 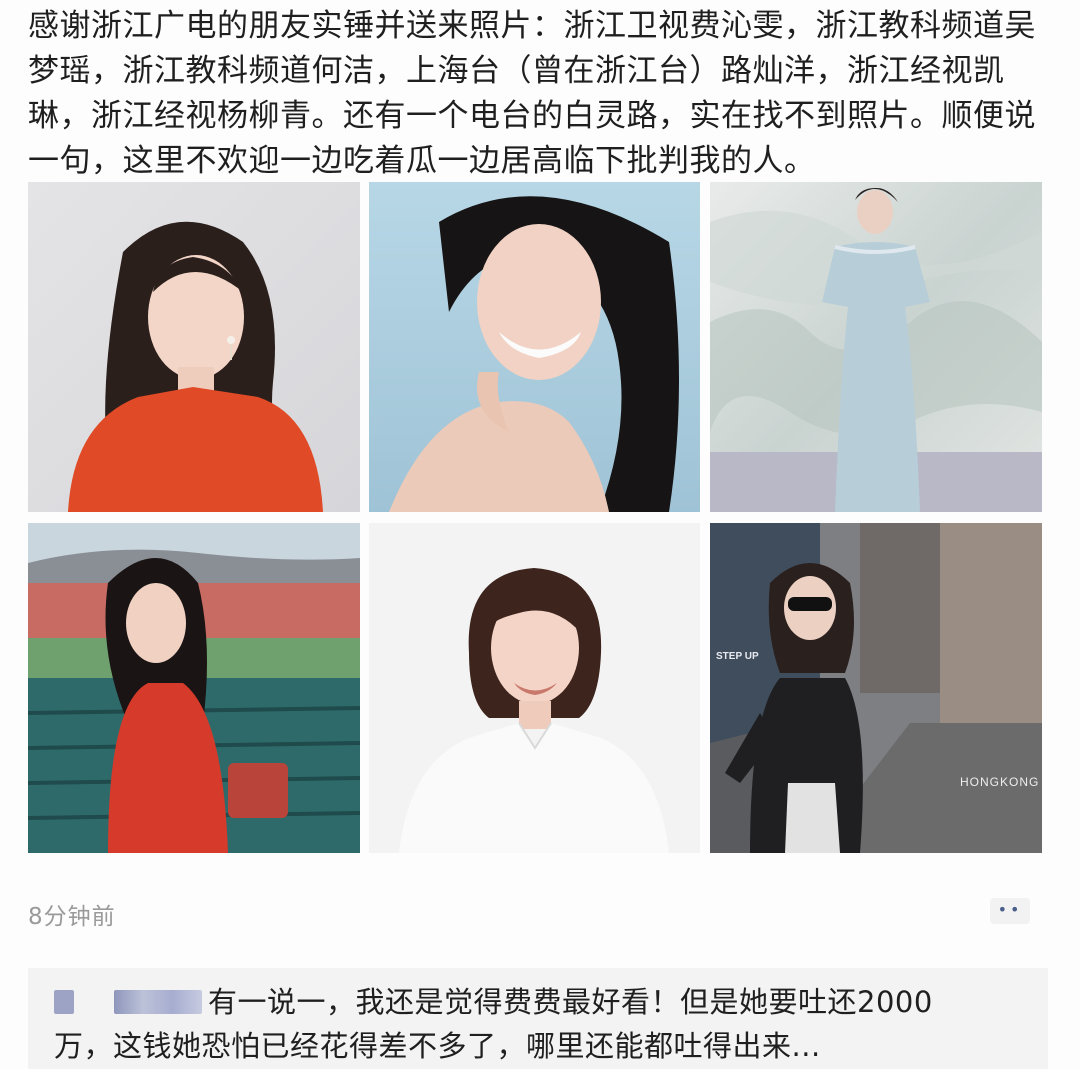 I want to click on comment-line-1: 有一说一，我还是觉得费费最好看！但是她要吐还2000, so click(x=549, y=1001).